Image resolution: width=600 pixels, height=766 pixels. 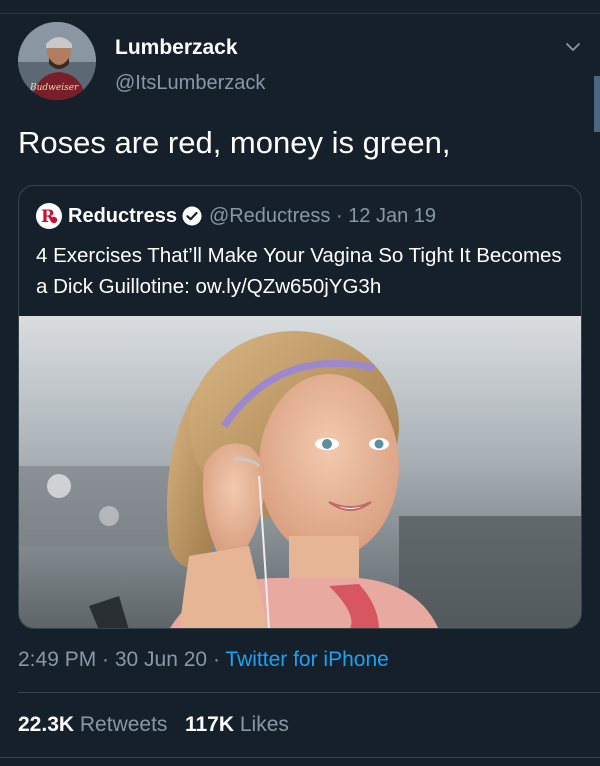 I want to click on tweet-time-date: 2:49 PM · 30 Jun 20 ·, so click(x=122, y=659).